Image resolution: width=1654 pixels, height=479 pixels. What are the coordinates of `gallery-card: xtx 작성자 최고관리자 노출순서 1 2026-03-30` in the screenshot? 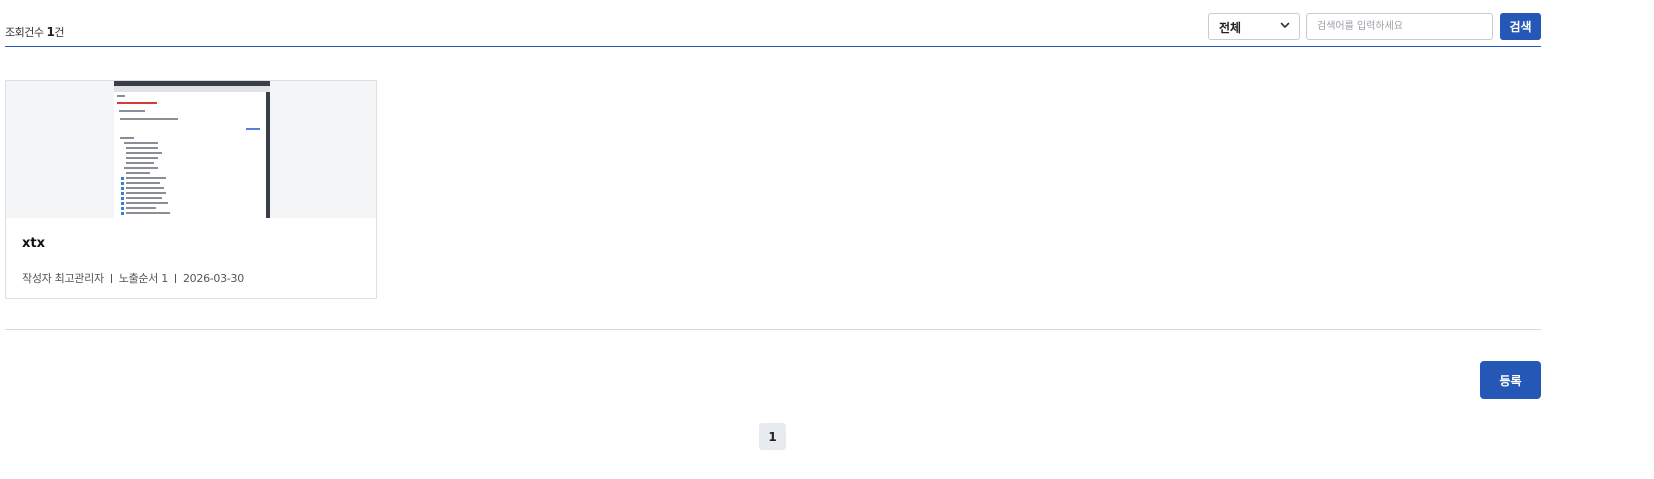 It's located at (191, 189).